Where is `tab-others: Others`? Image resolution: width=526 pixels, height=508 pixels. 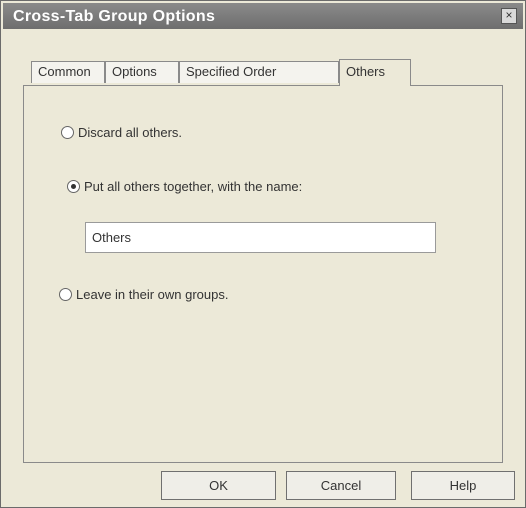
tab-others: Others is located at coordinates (375, 72).